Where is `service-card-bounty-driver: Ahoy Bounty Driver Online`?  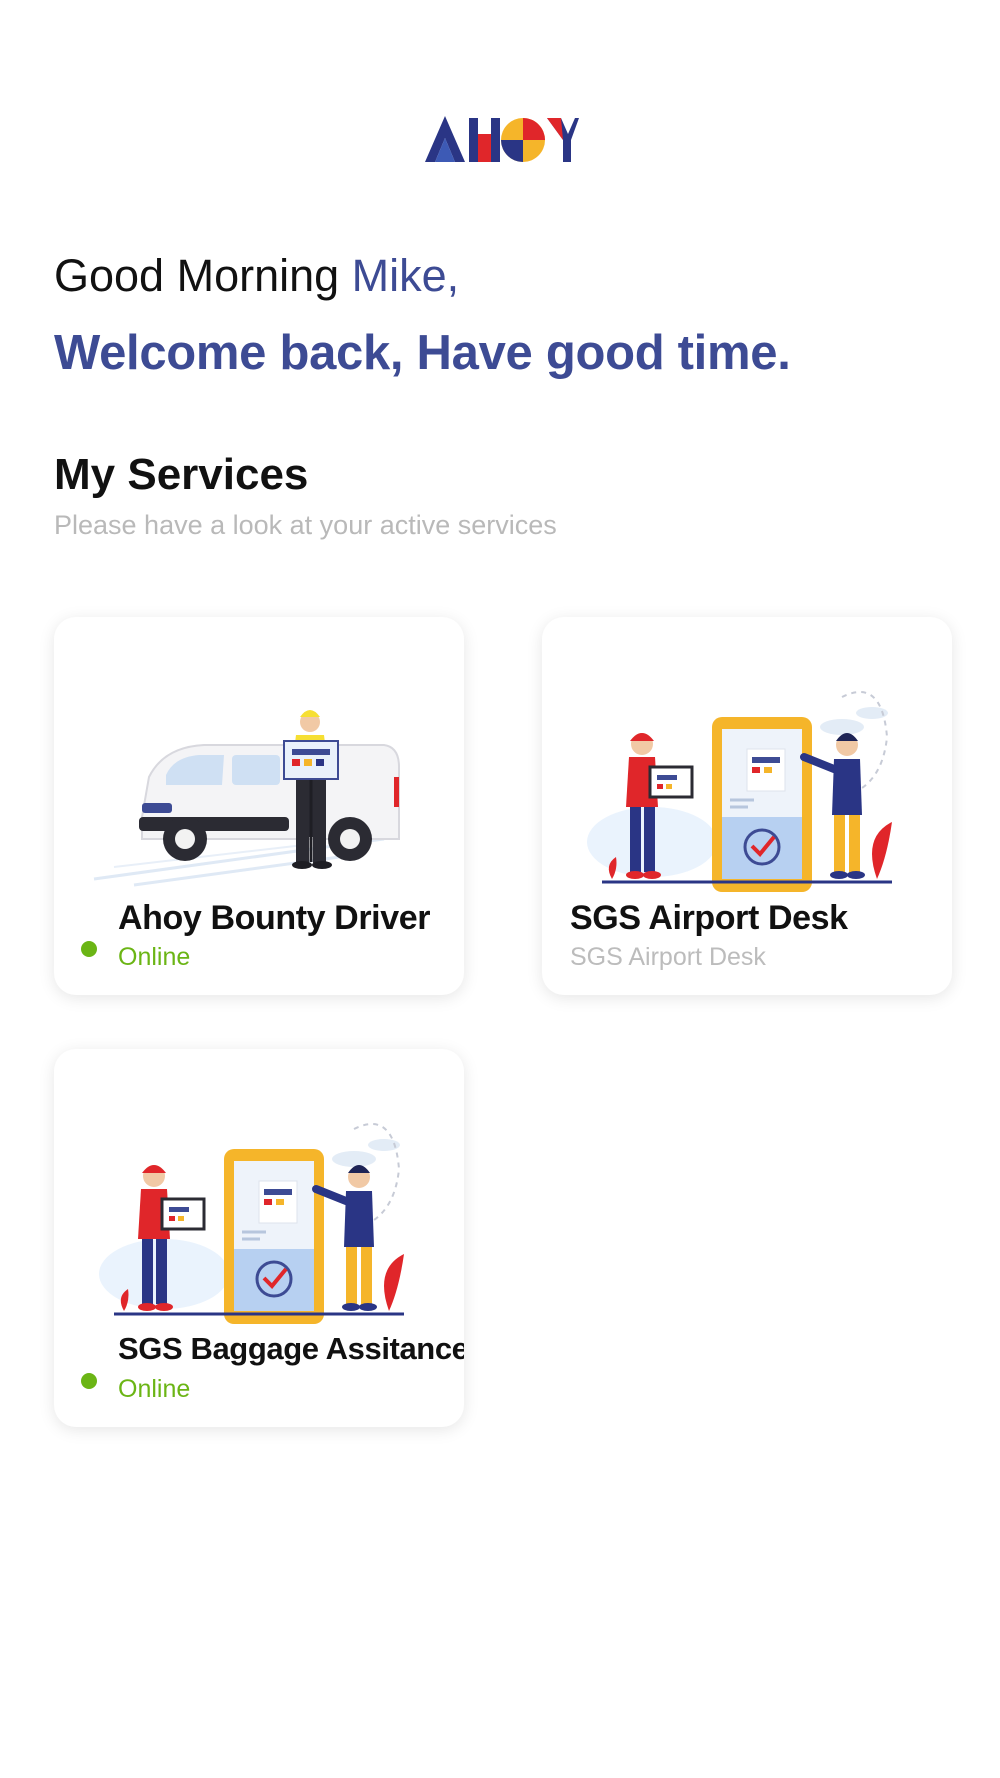 service-card-bounty-driver: Ahoy Bounty Driver Online is located at coordinates (259, 806).